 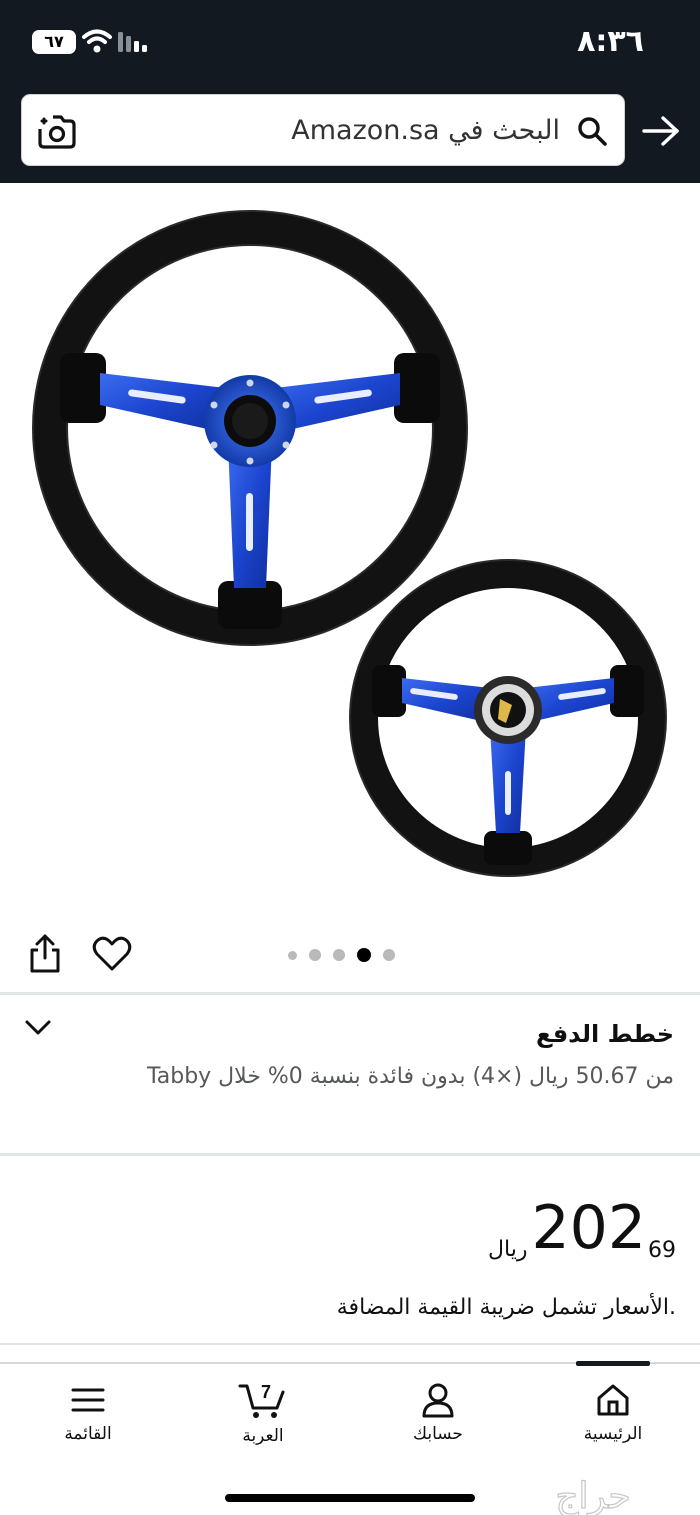 I want to click on watermark-text: حراج, so click(x=592, y=1495).